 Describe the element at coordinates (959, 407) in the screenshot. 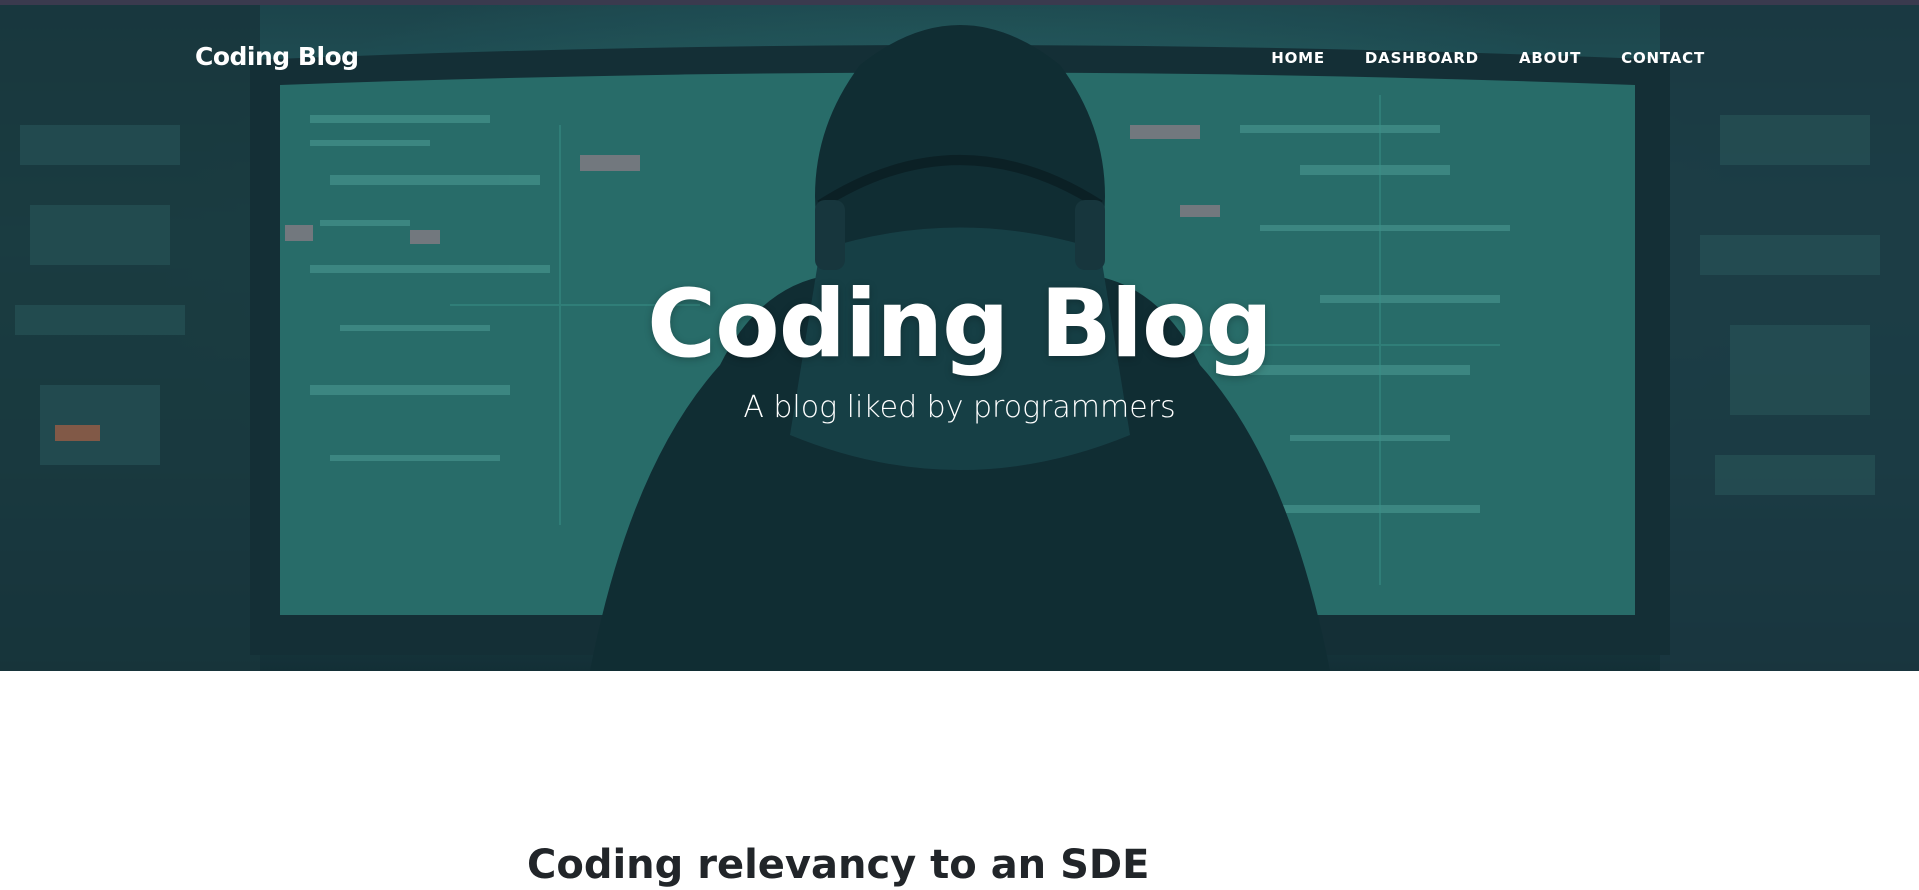

I see `hero-subtitle: A blog liked by programmers` at that location.